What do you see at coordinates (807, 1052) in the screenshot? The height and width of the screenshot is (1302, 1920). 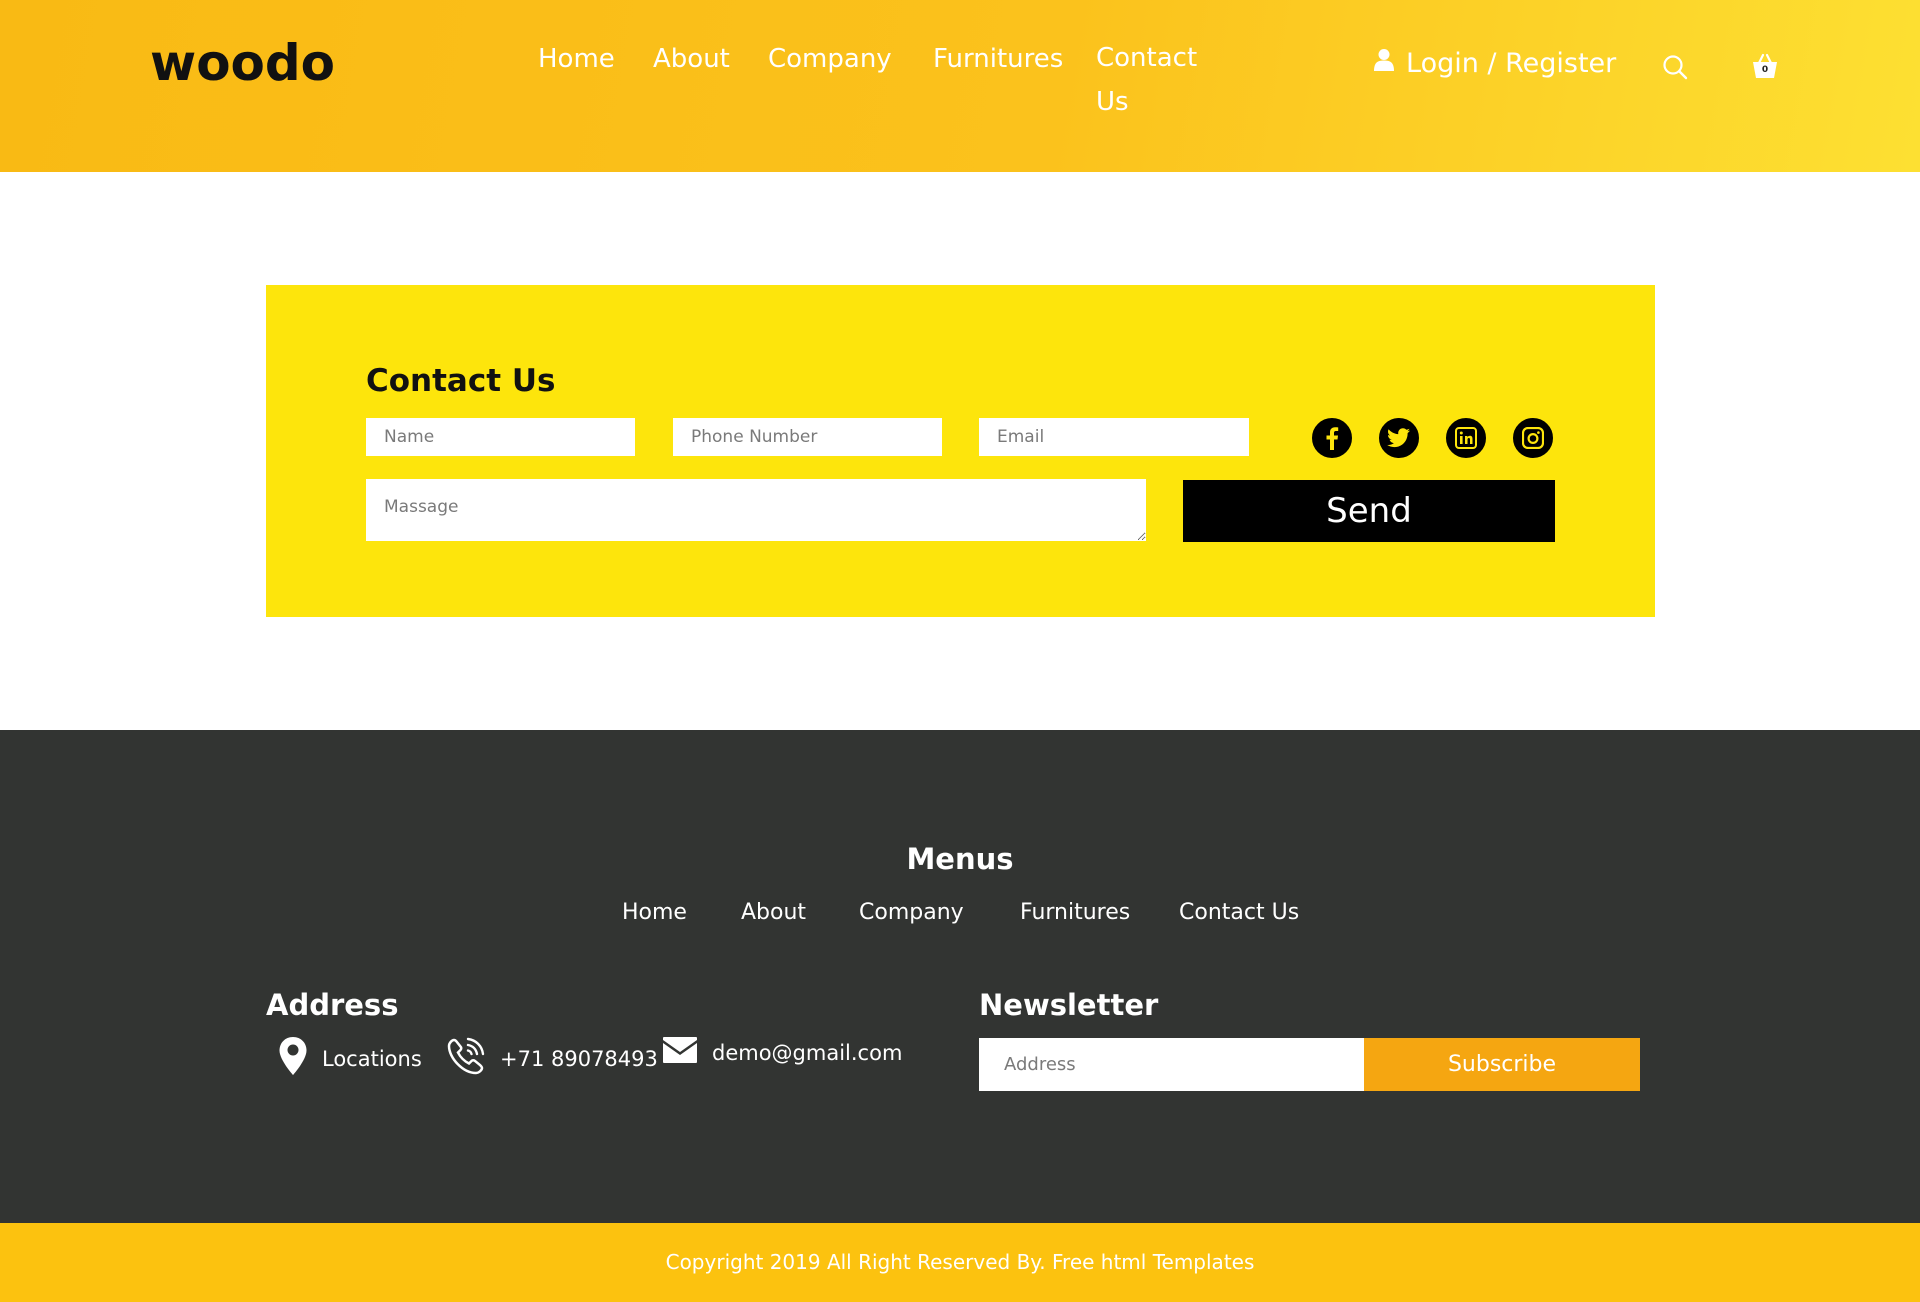 I see `email-address: demo@gmail.com` at bounding box center [807, 1052].